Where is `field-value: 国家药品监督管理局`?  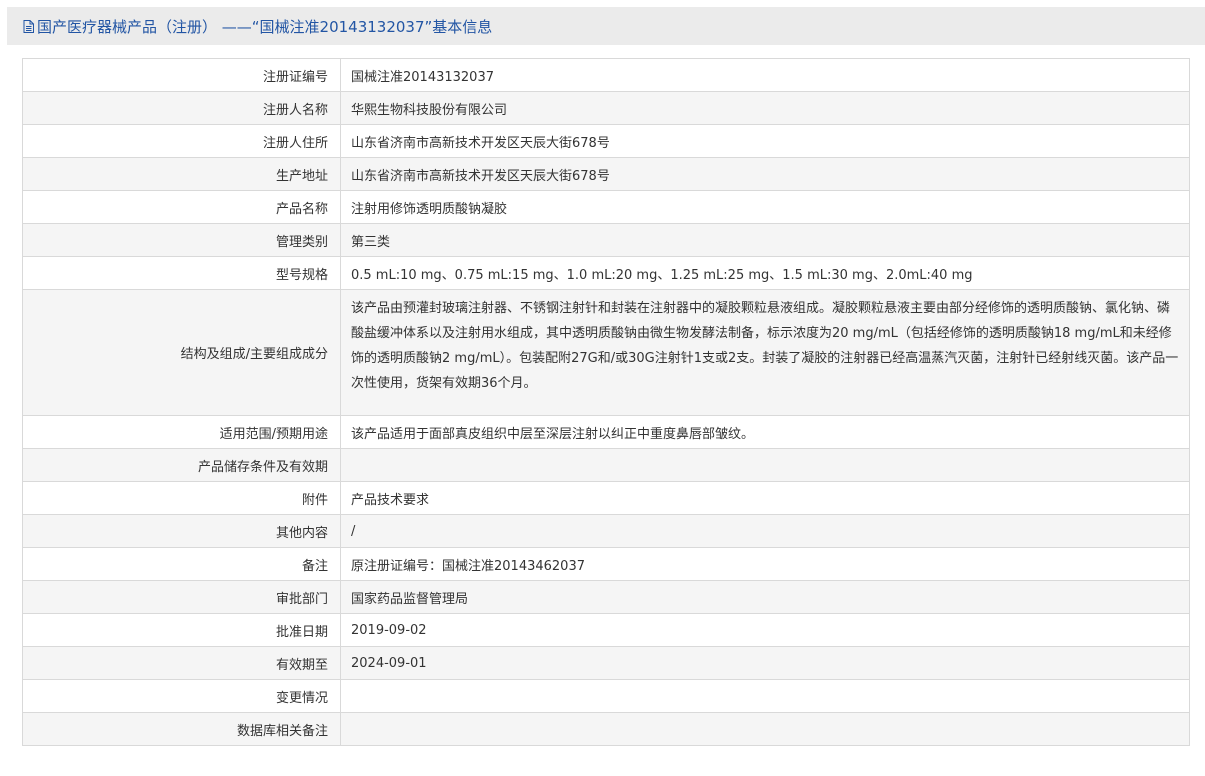 field-value: 国家药品监督管理局 is located at coordinates (765, 597).